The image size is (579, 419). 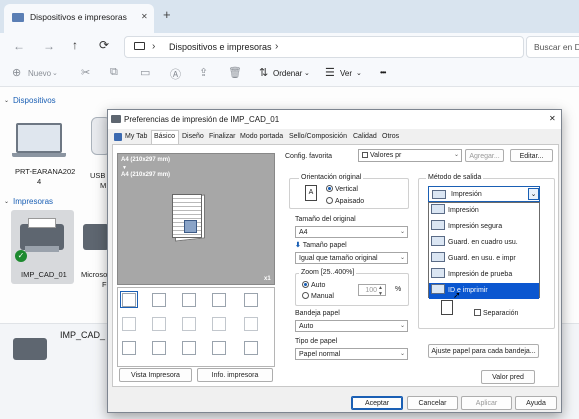 What do you see at coordinates (496, 313) in the screenshot?
I see `separation-option: Separación` at bounding box center [496, 313].